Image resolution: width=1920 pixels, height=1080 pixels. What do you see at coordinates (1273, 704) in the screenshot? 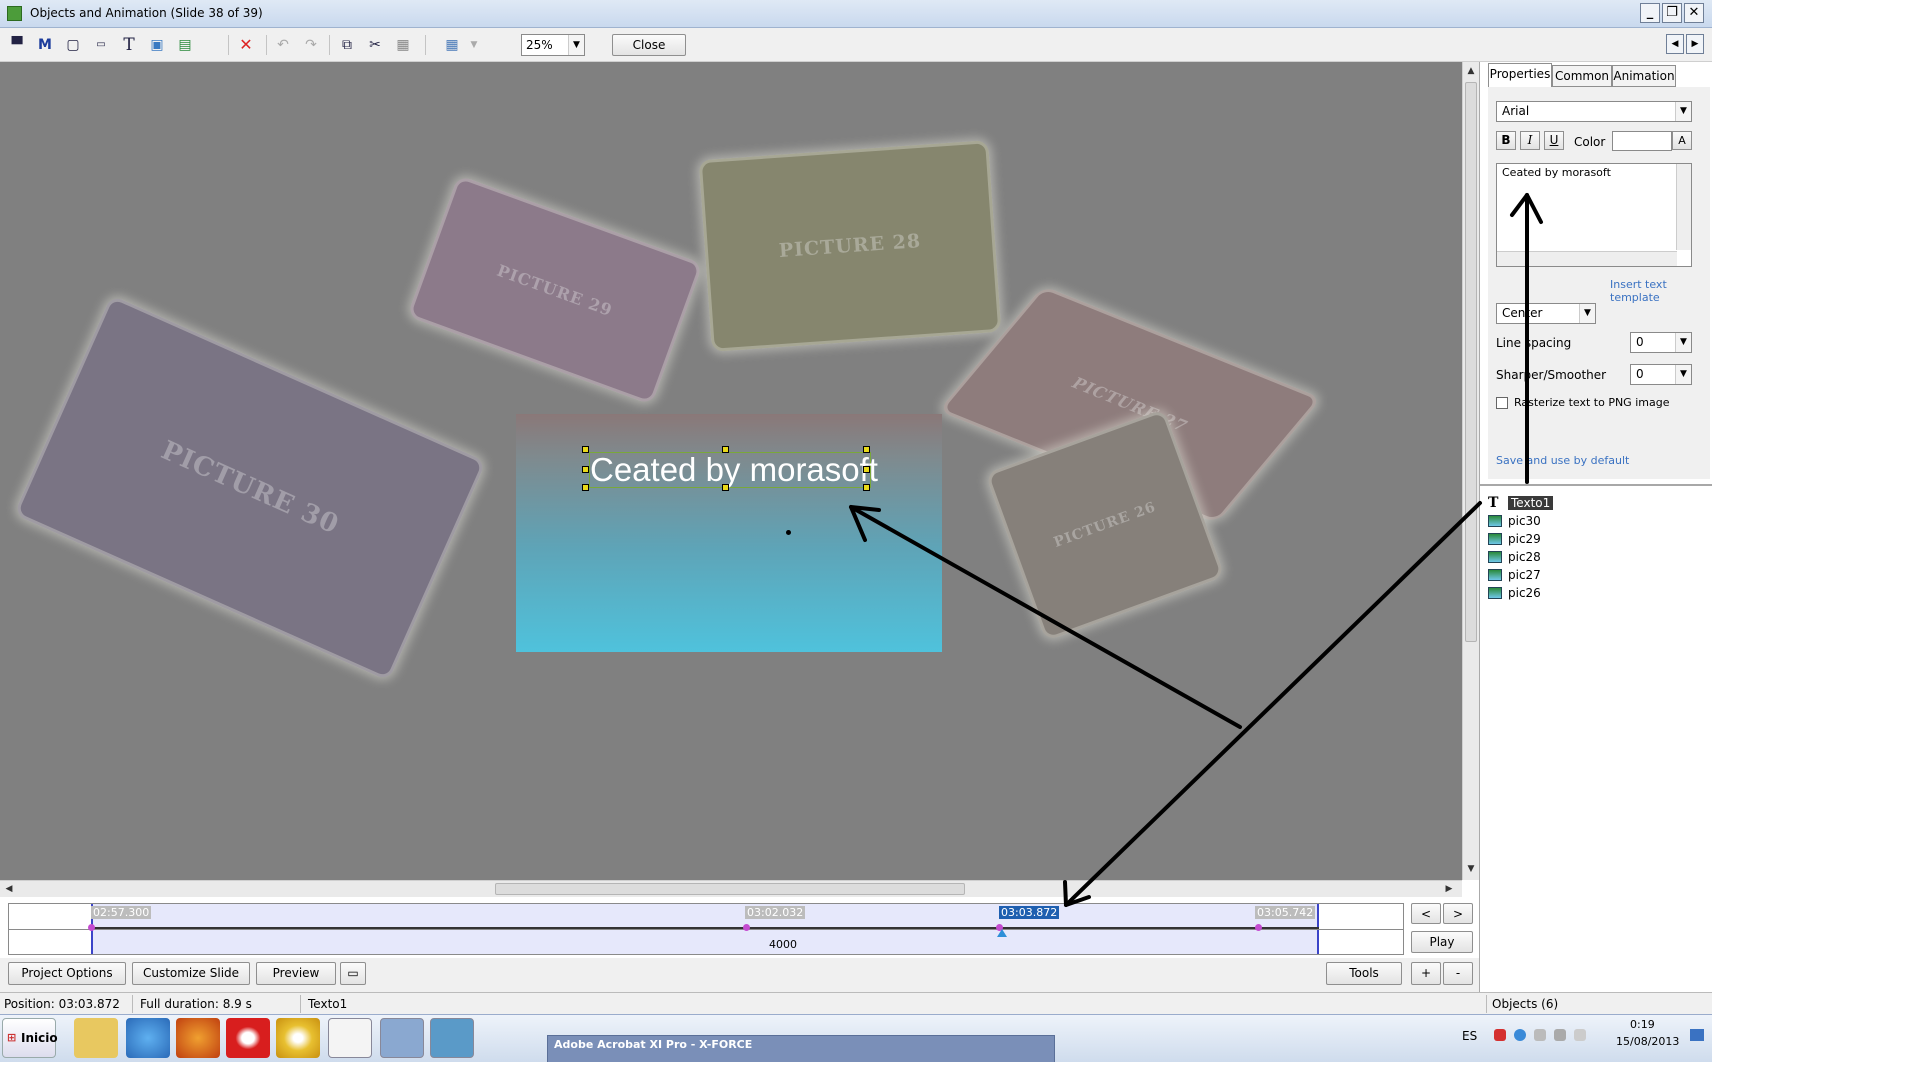
I see `arrow-to-timeline` at bounding box center [1273, 704].